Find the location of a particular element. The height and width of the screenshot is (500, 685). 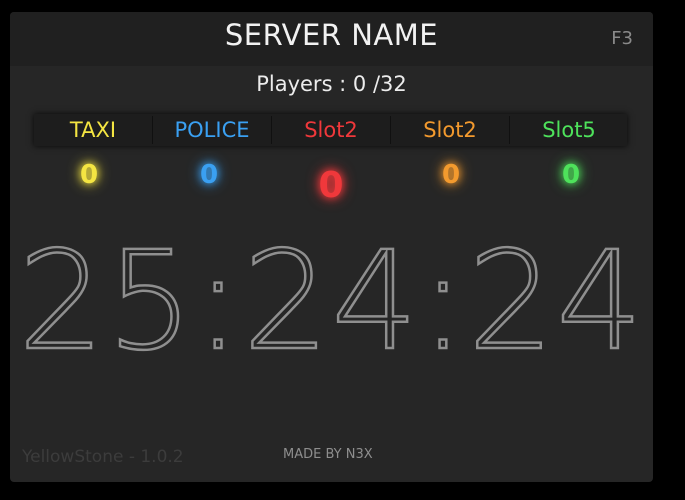

credit-label: MADE BY N3X is located at coordinates (328, 454).